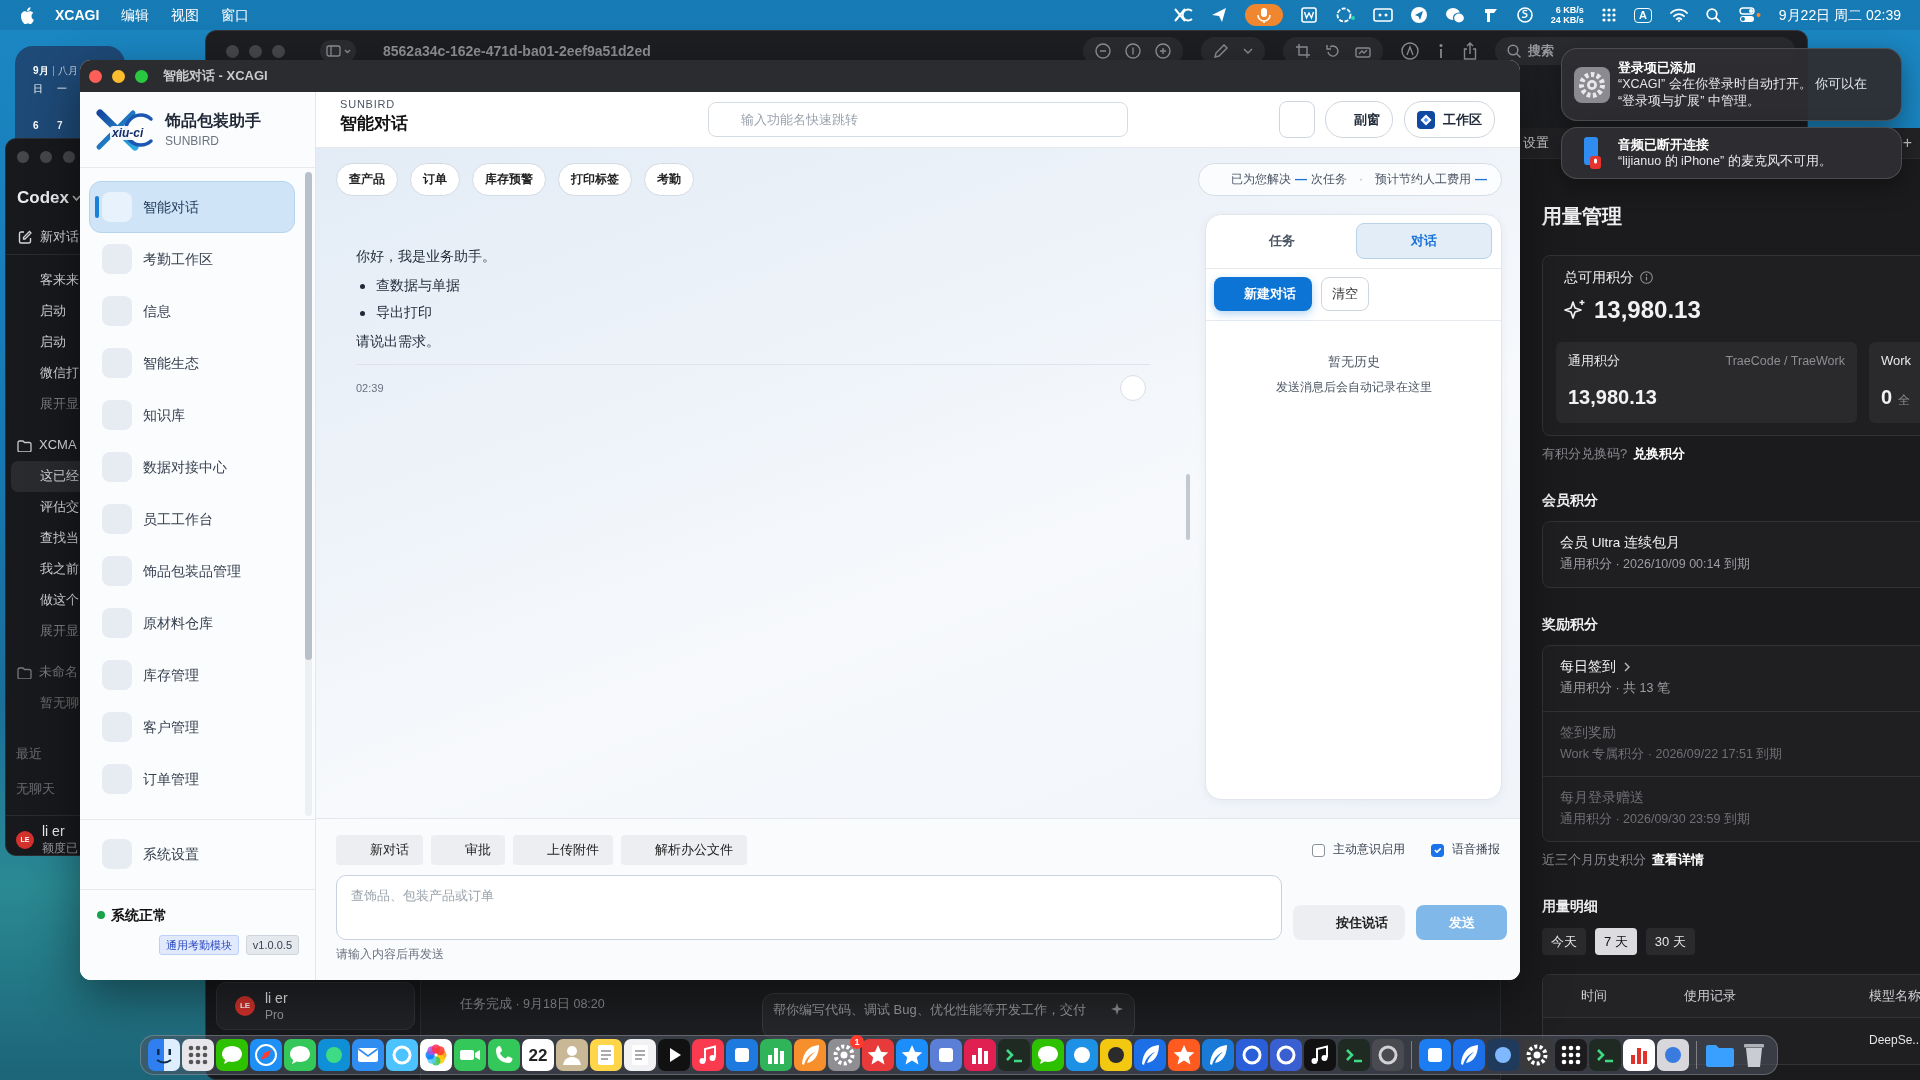 The width and height of the screenshot is (1920, 1080). I want to click on chat-list-item: 微信打, so click(43, 373).